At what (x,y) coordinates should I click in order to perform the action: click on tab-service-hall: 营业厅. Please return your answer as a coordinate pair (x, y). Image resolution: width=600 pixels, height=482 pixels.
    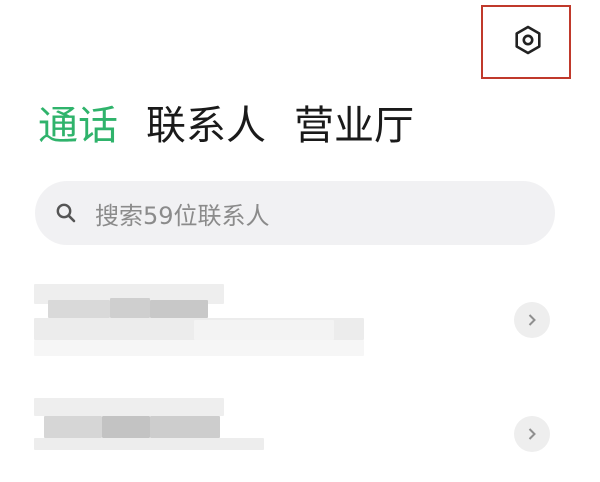
    Looking at the image, I should click on (354, 126).